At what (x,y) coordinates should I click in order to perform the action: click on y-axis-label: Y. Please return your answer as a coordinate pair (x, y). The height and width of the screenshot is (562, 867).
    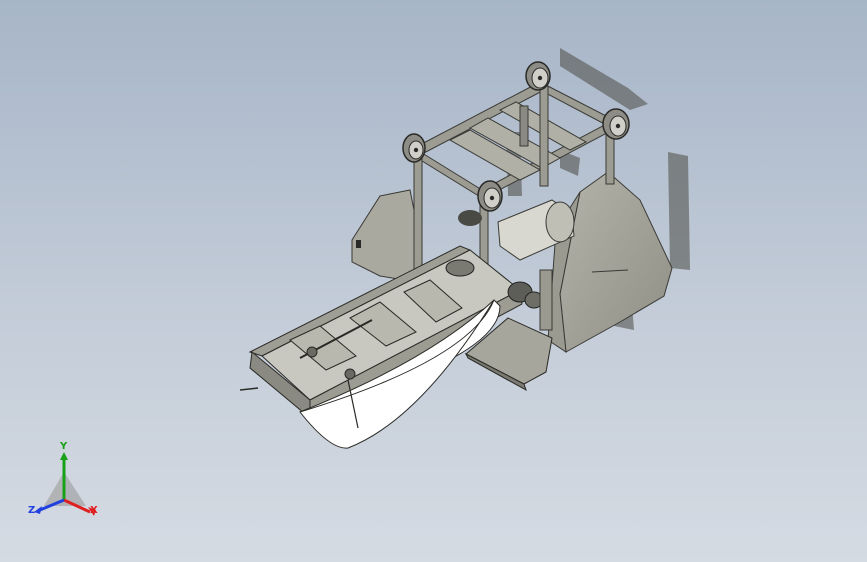
    Looking at the image, I should click on (64, 446).